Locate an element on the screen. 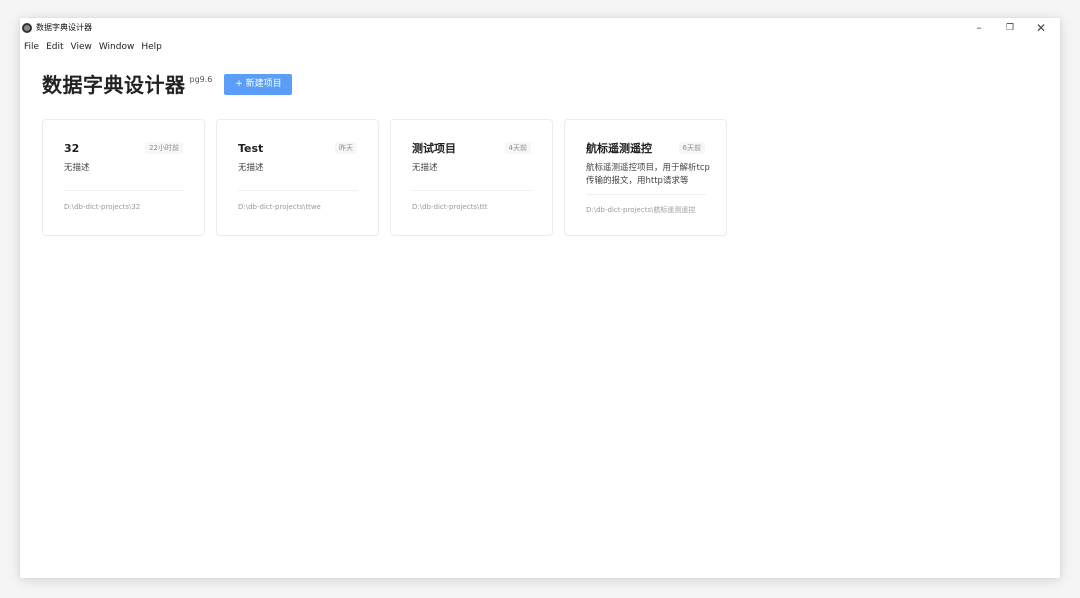 This screenshot has width=1080, height=598. project-card: 32 22小时前 无描述 D:\db-dict-projects\32 is located at coordinates (123, 177).